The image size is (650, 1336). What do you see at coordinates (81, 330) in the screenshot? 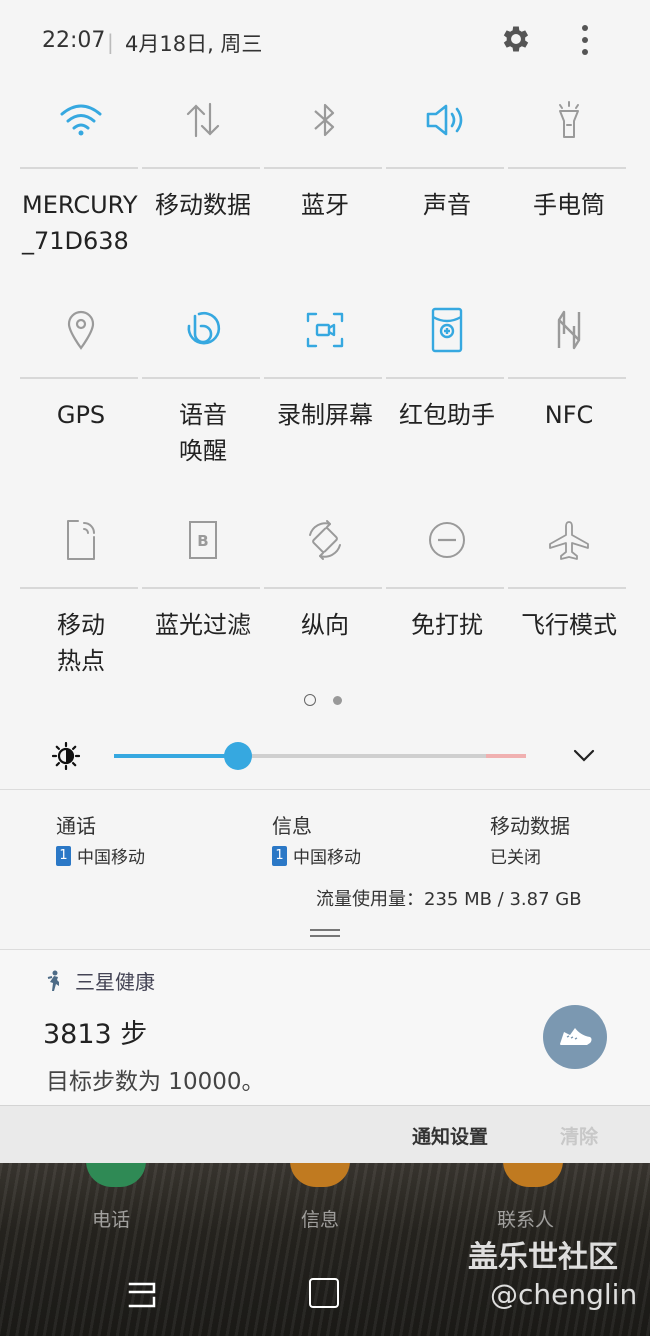
I see `location-icon` at bounding box center [81, 330].